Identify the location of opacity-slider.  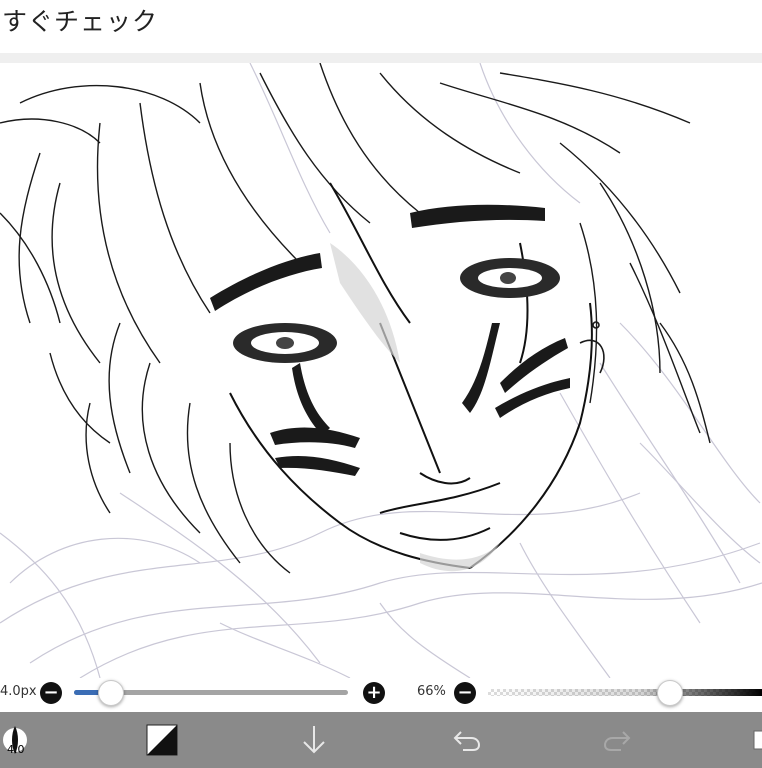
(625, 692).